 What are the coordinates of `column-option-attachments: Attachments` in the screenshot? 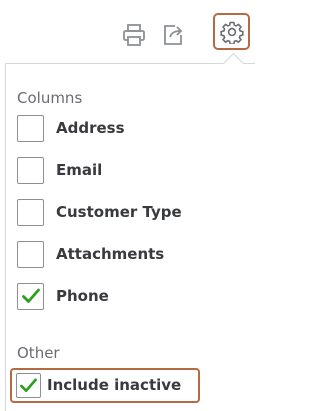 It's located at (90, 254).